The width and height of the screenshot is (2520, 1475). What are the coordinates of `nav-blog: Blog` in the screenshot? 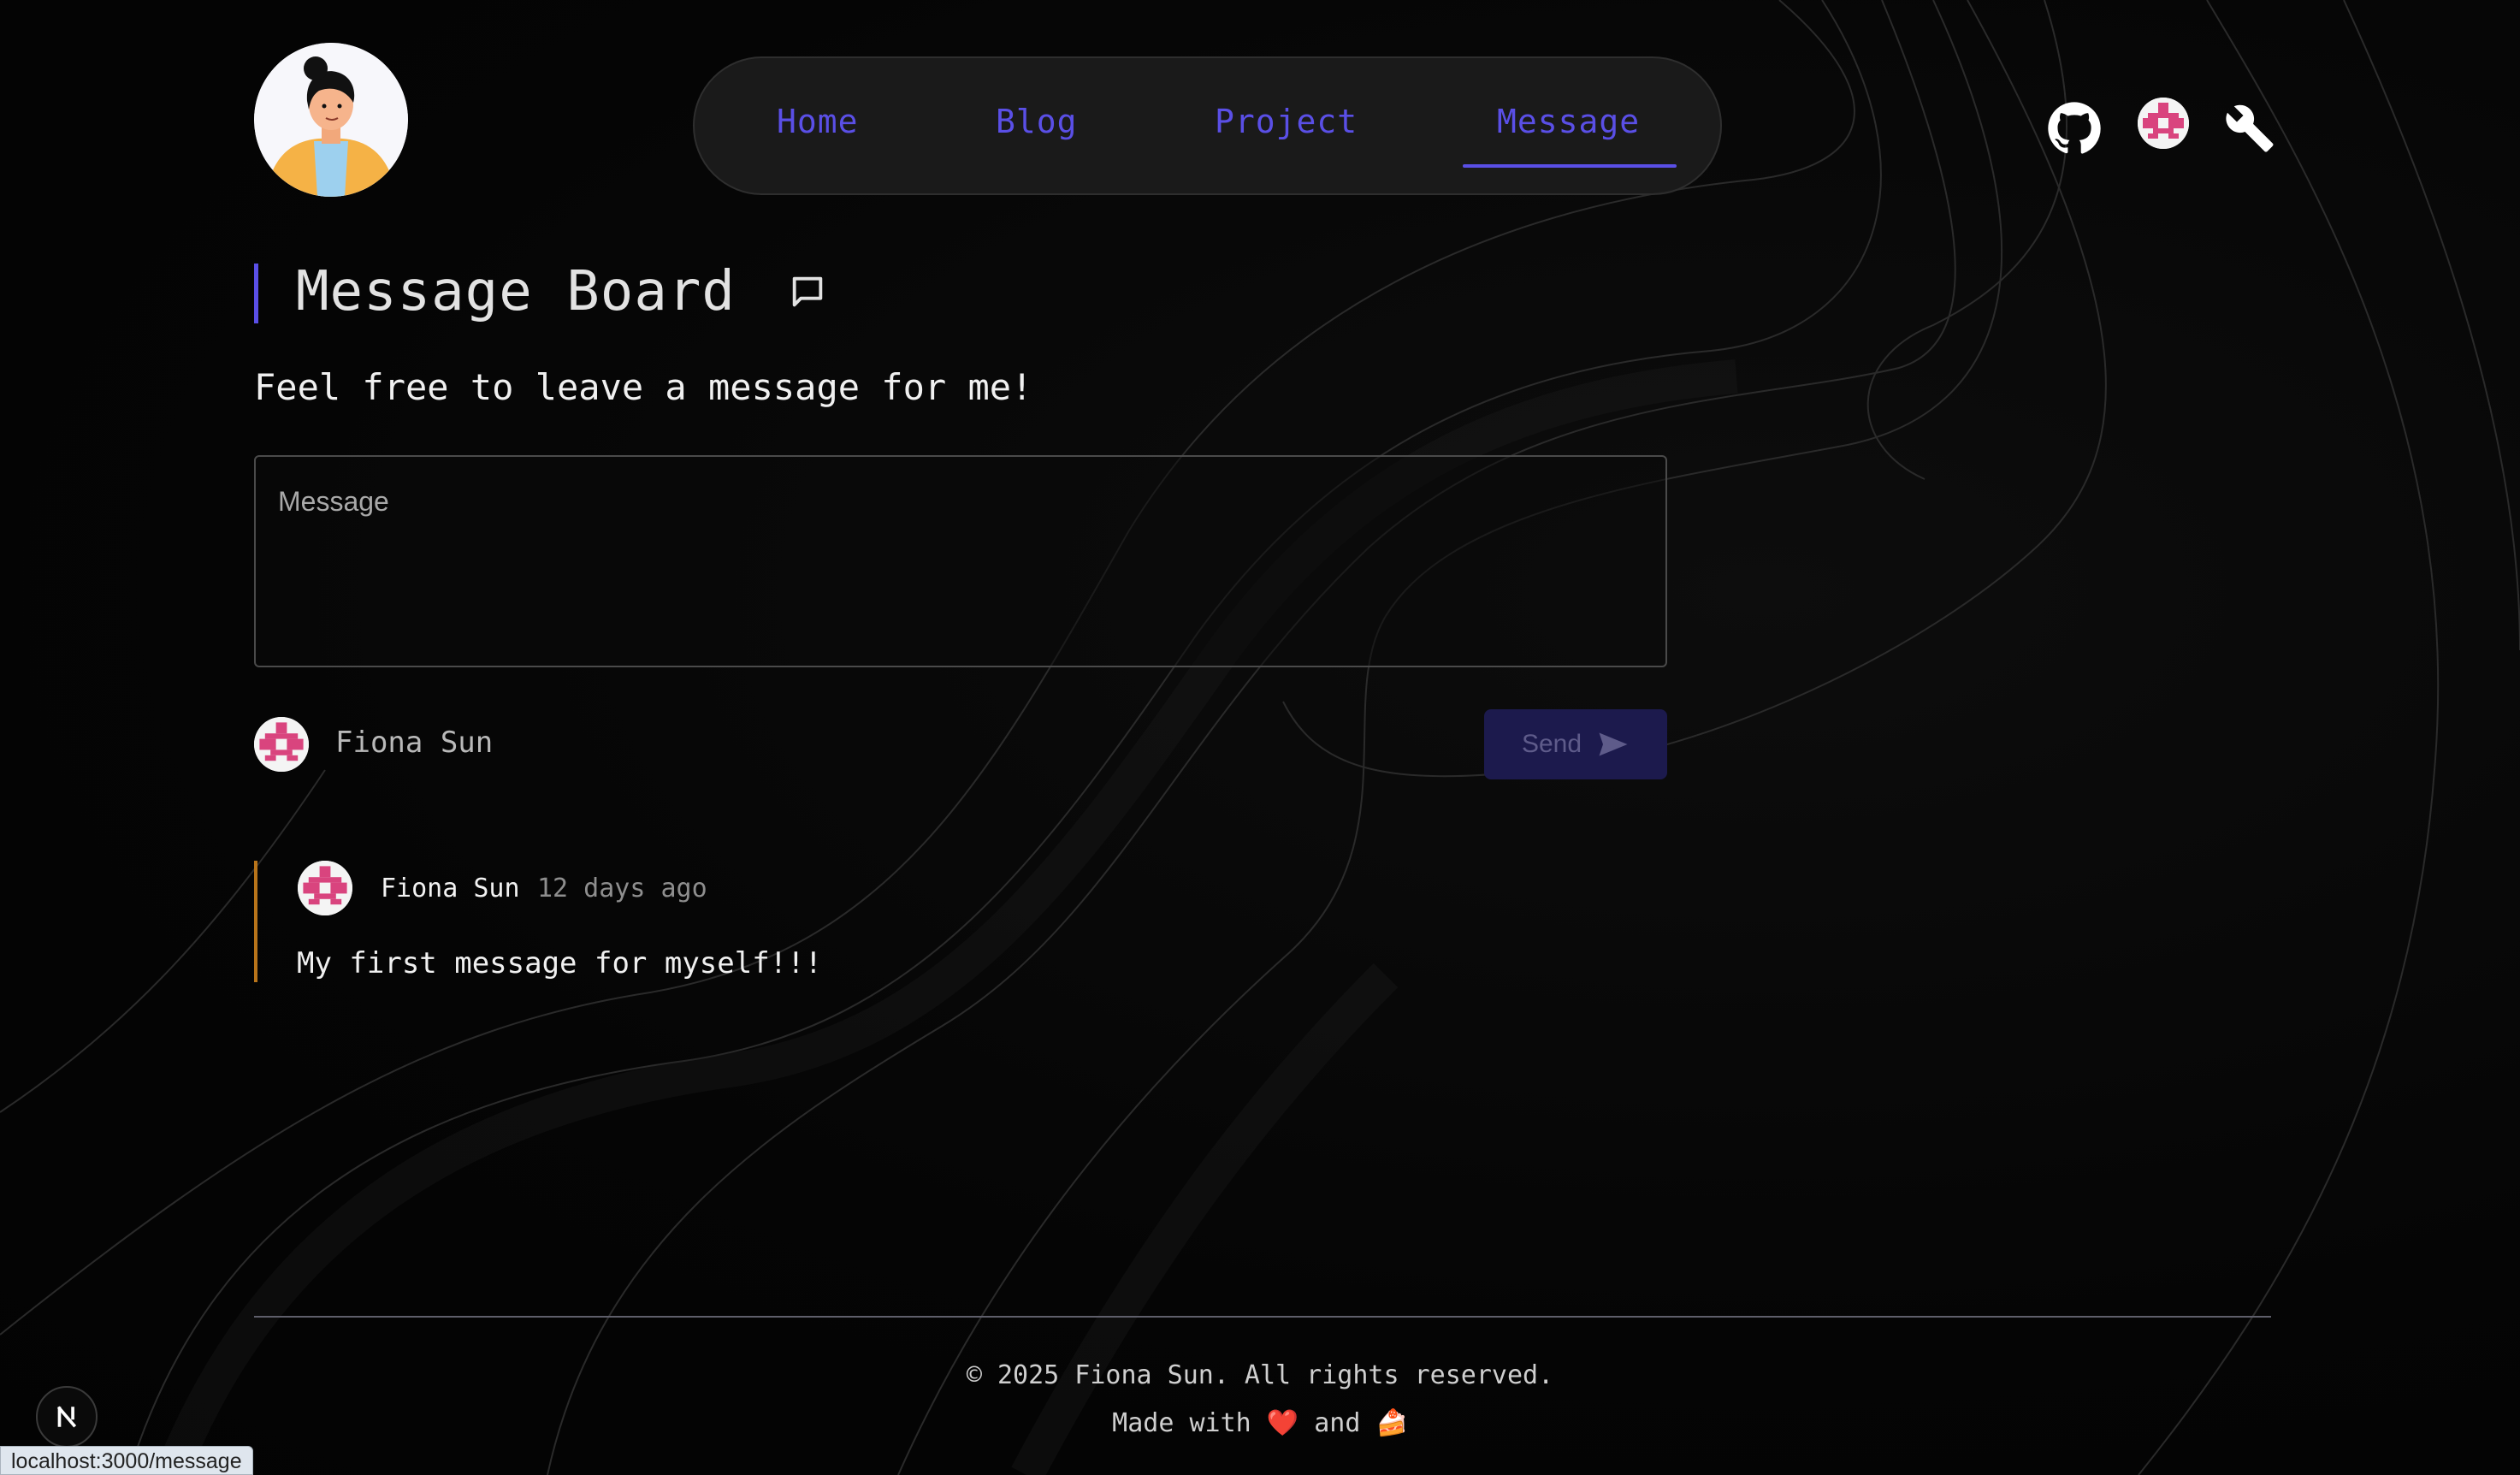 It's located at (1037, 121).